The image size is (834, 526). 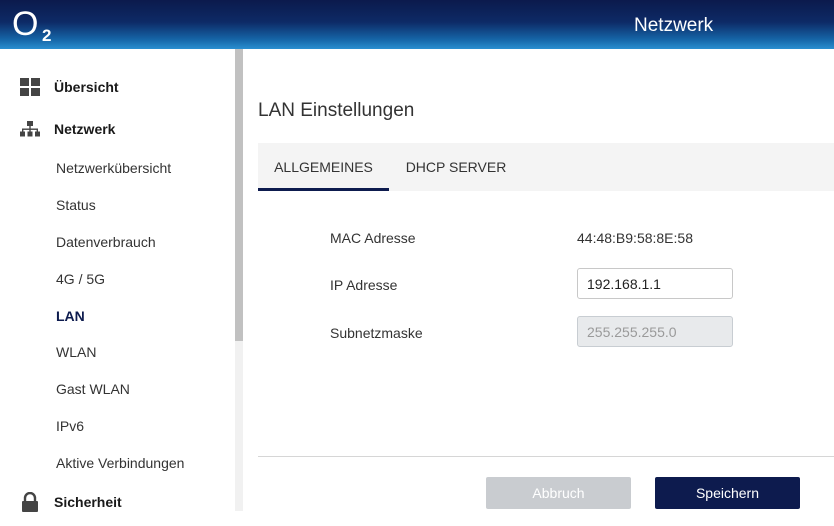 I want to click on top-header: O 2 Netzwerk, so click(x=417, y=24).